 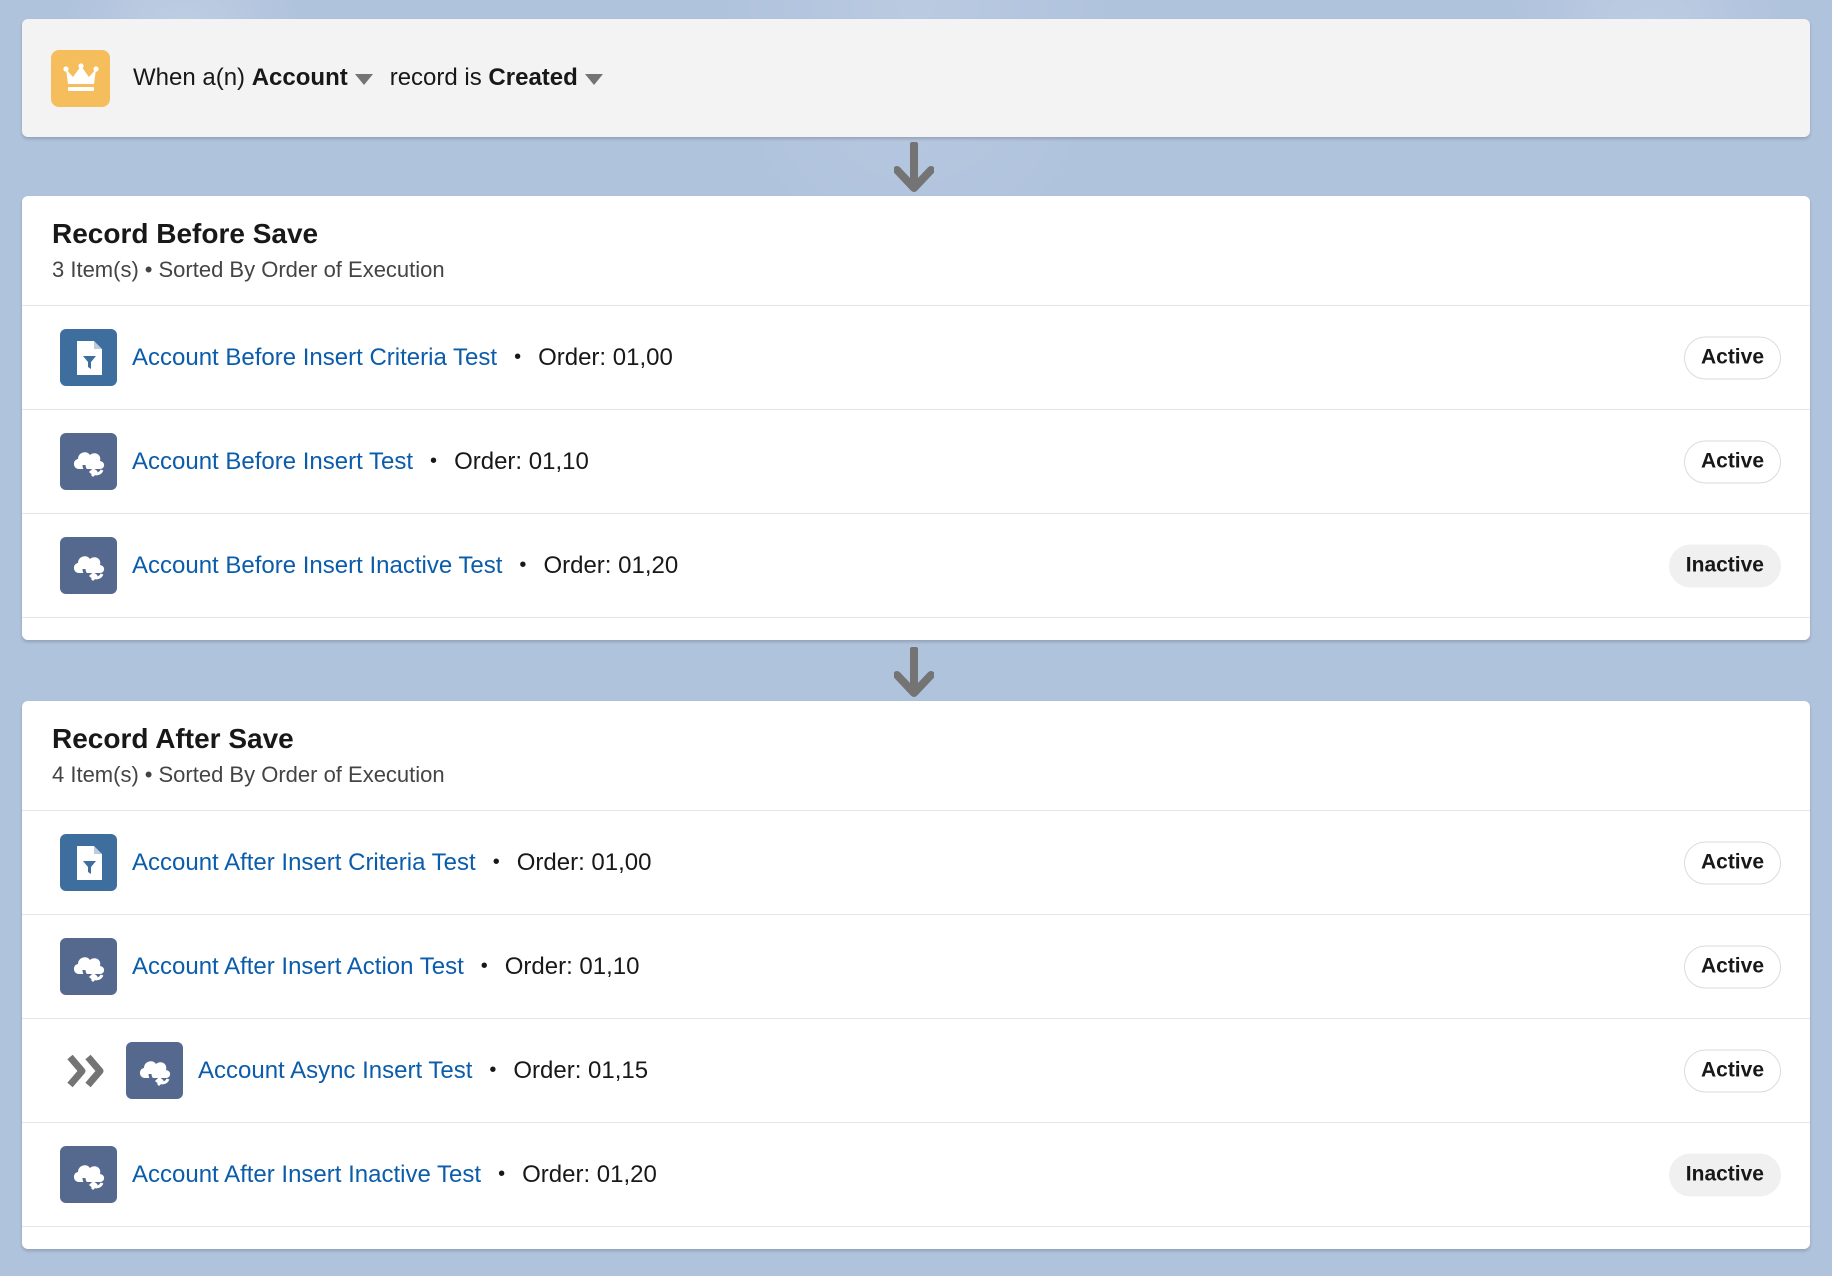 What do you see at coordinates (916, 78) in the screenshot?
I see `trigger-card: When a(n) Account record is Created` at bounding box center [916, 78].